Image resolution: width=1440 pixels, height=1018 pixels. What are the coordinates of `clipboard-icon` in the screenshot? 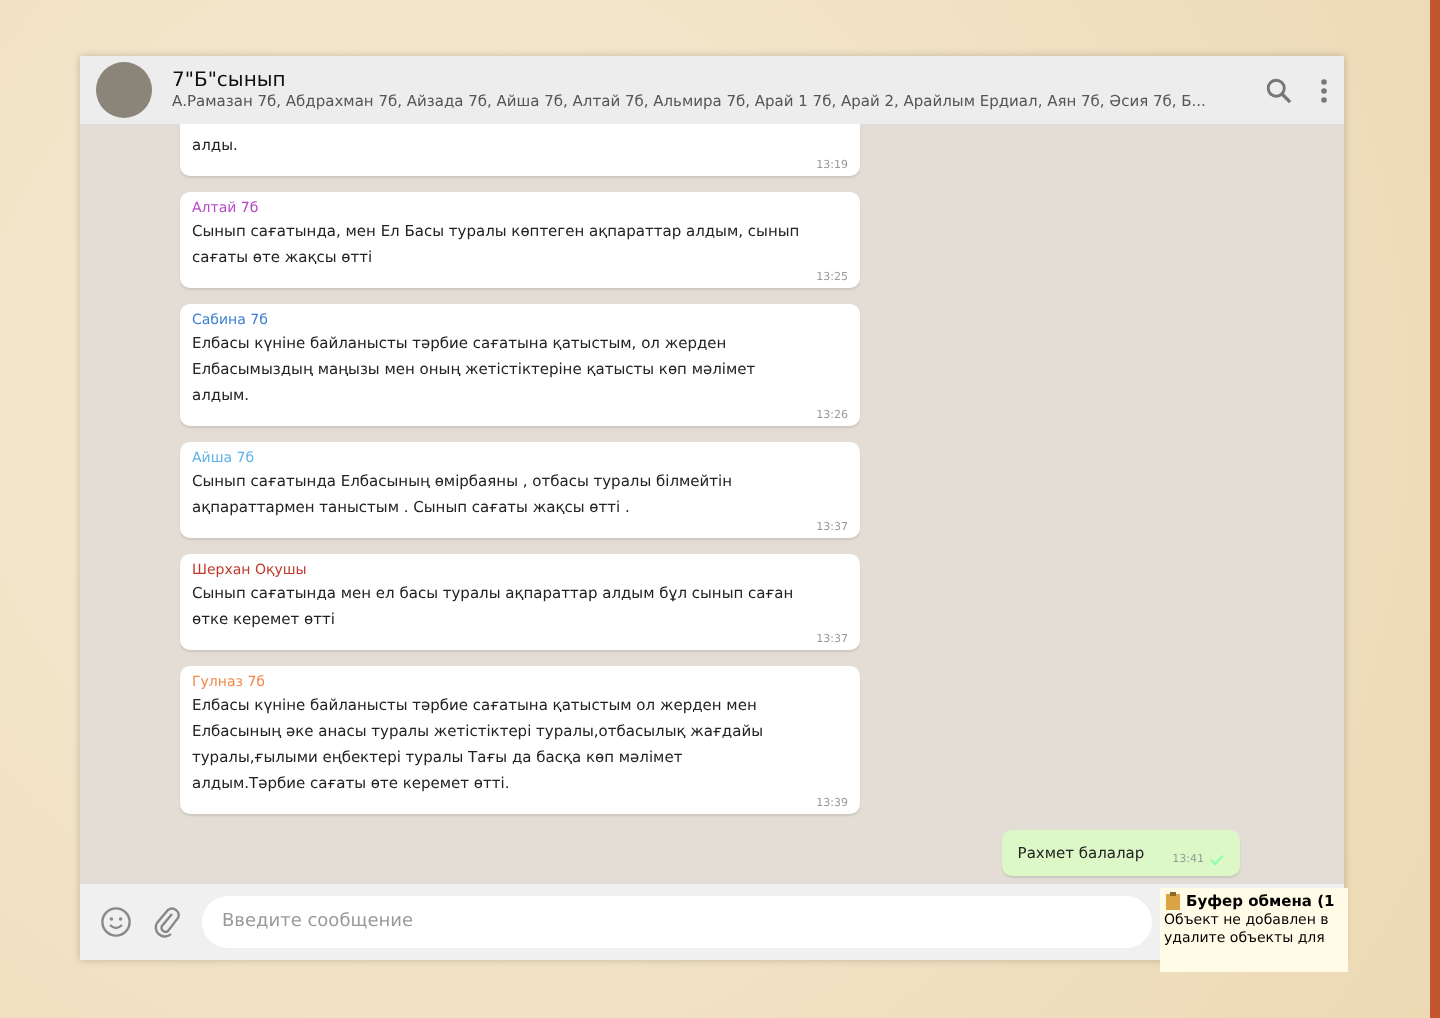 It's located at (1173, 901).